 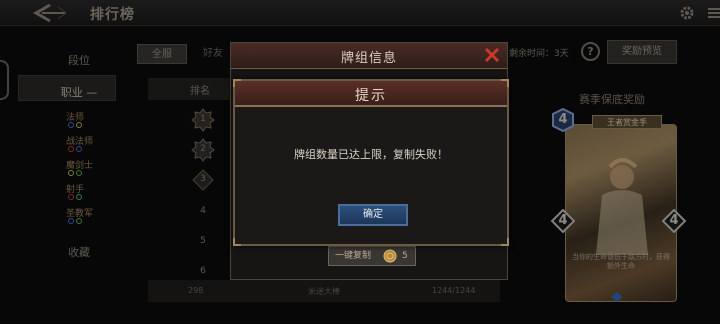 What do you see at coordinates (353, 256) in the screenshot?
I see `copy-button-label: 一键复制` at bounding box center [353, 256].